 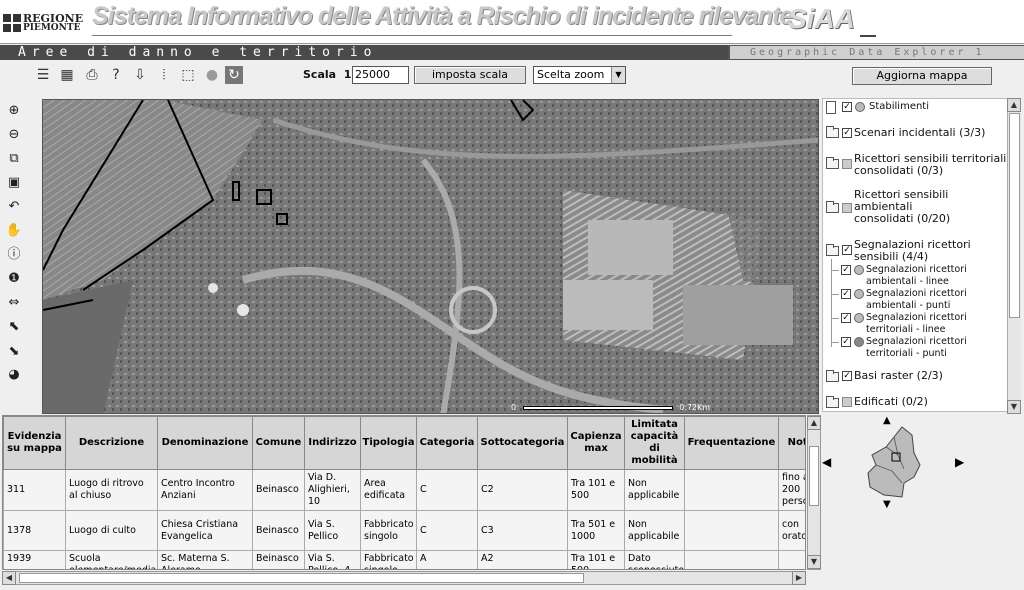 I want to click on grid-icon: ▦, so click(x=67, y=75).